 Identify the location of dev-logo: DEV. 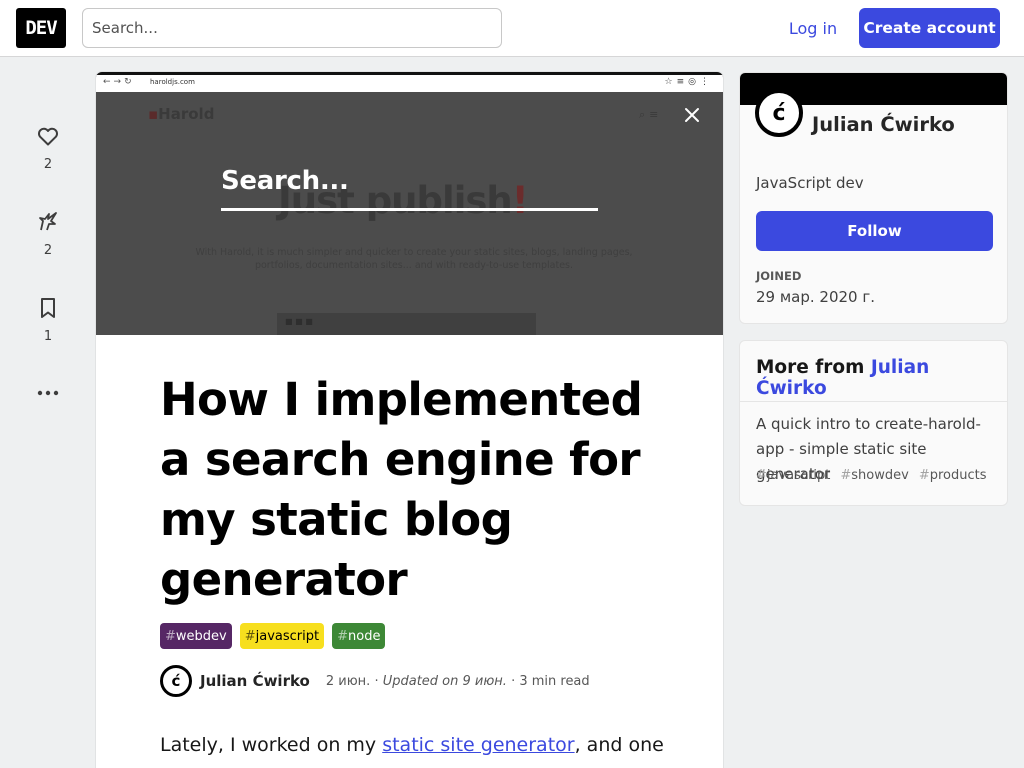
(41, 28).